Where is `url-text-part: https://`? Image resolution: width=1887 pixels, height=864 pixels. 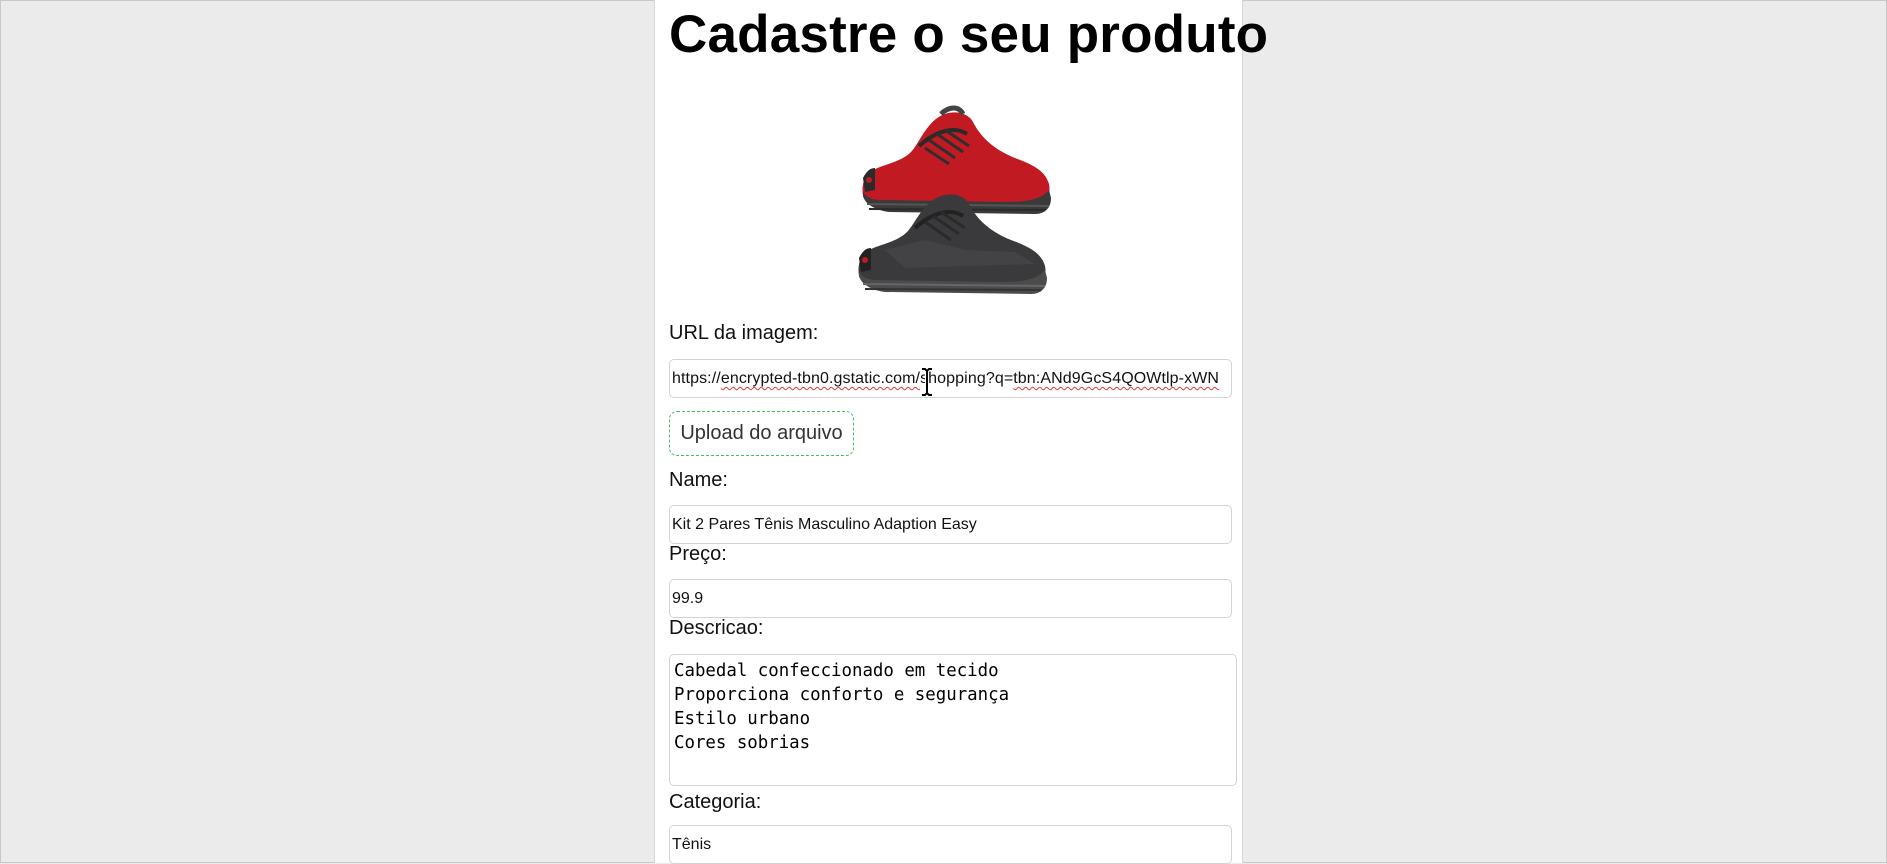
url-text-part: https:// is located at coordinates (696, 378).